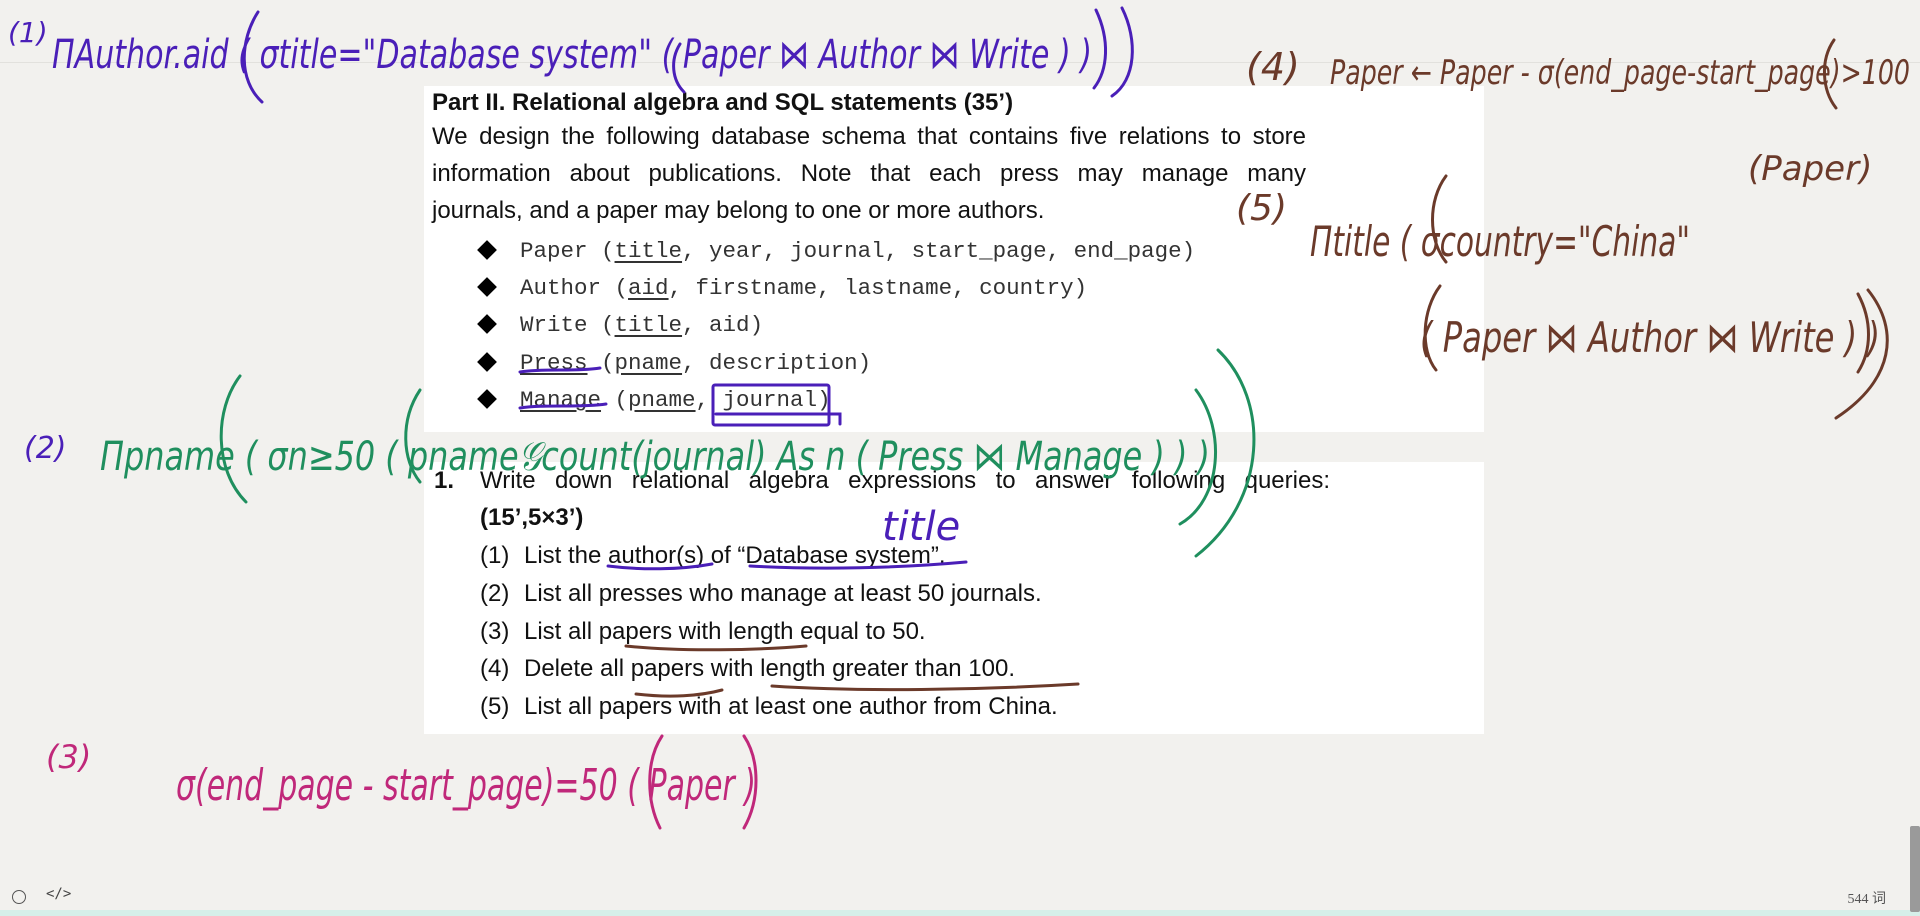 The image size is (1920, 916). What do you see at coordinates (19, 897) in the screenshot?
I see `status-circle-icon` at bounding box center [19, 897].